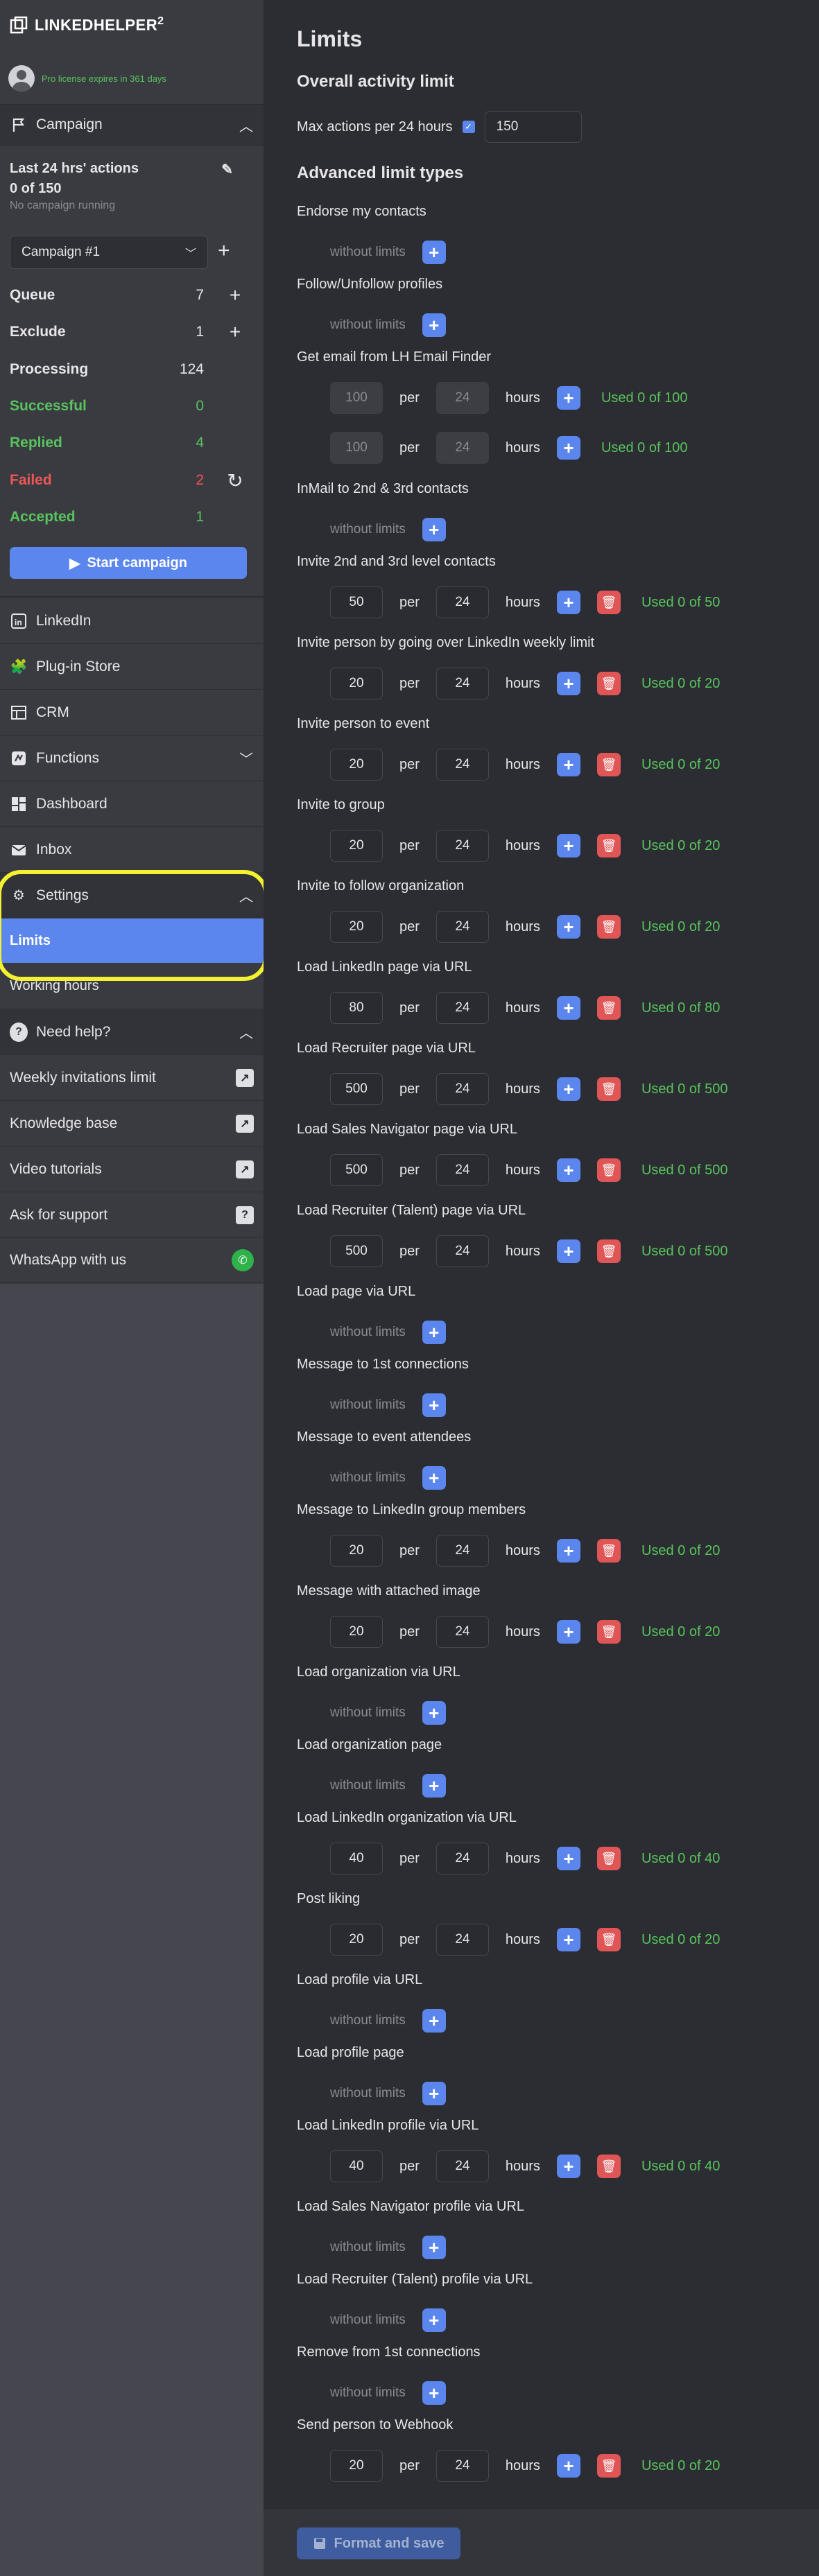 The width and height of the screenshot is (819, 2576). Describe the element at coordinates (132, 758) in the screenshot. I see `nav-functions: Functions ﹀` at that location.